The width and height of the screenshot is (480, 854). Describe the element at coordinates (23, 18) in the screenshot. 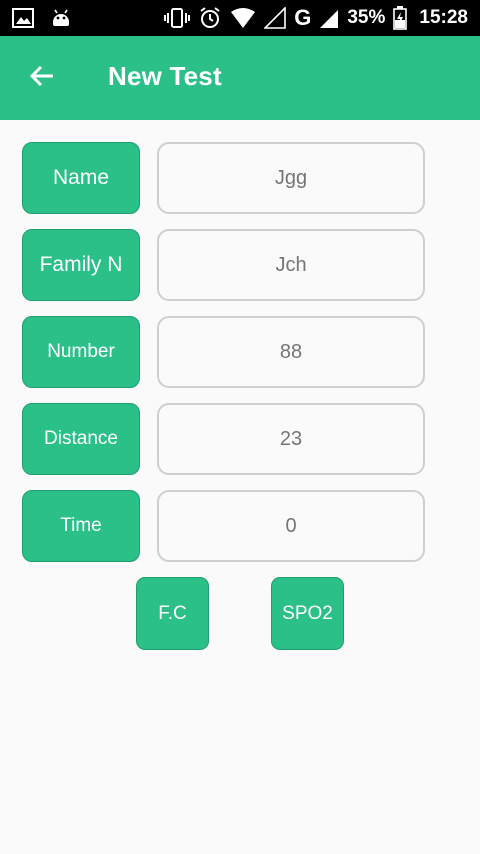

I see `image-icon` at that location.